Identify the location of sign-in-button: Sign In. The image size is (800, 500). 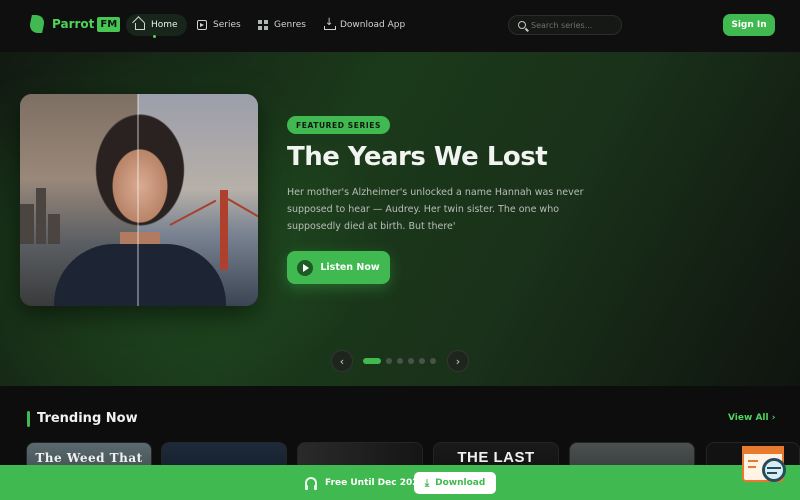
(749, 25).